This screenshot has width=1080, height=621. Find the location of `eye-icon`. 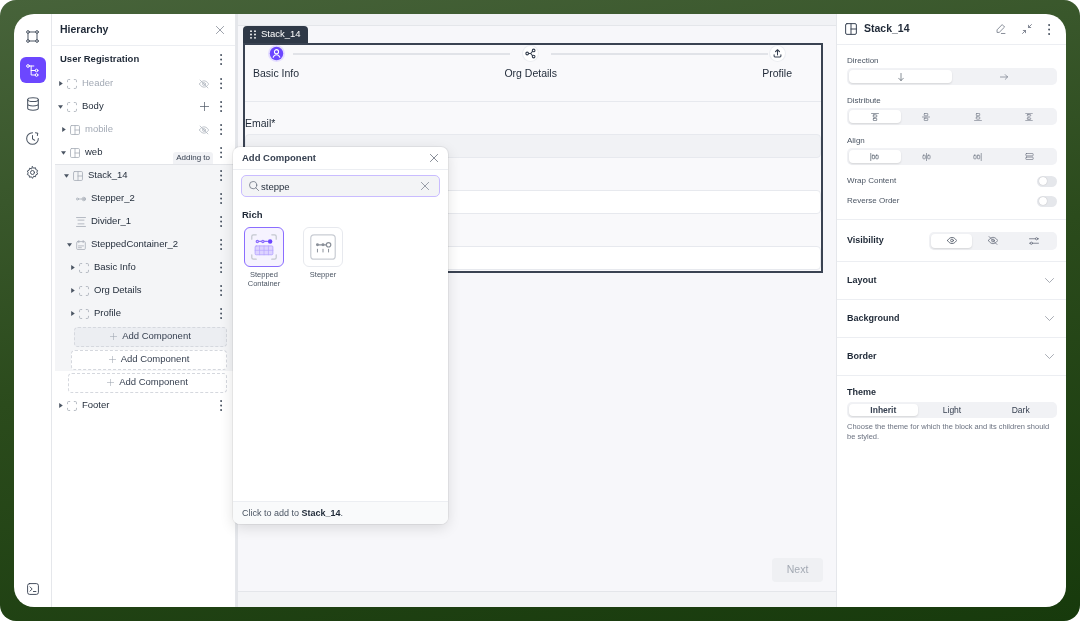

eye-icon is located at coordinates (951, 240).